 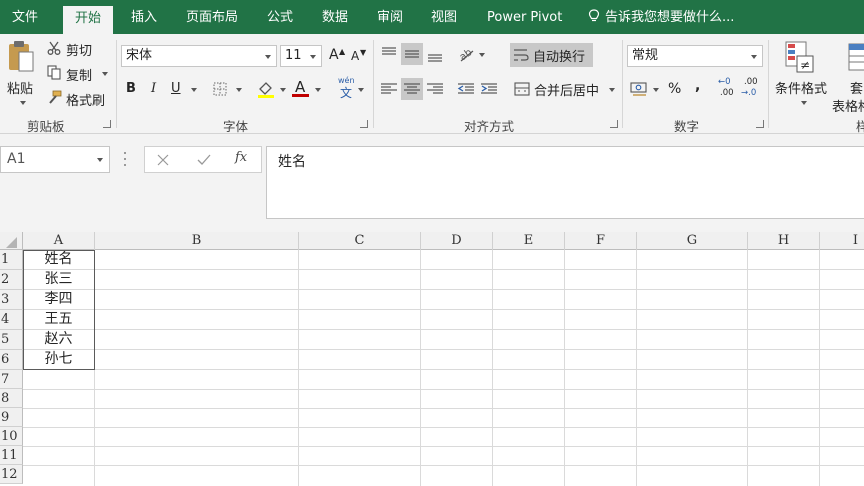 What do you see at coordinates (801, 75) in the screenshot?
I see `conditional-format-button: ≠ 条件格式` at bounding box center [801, 75].